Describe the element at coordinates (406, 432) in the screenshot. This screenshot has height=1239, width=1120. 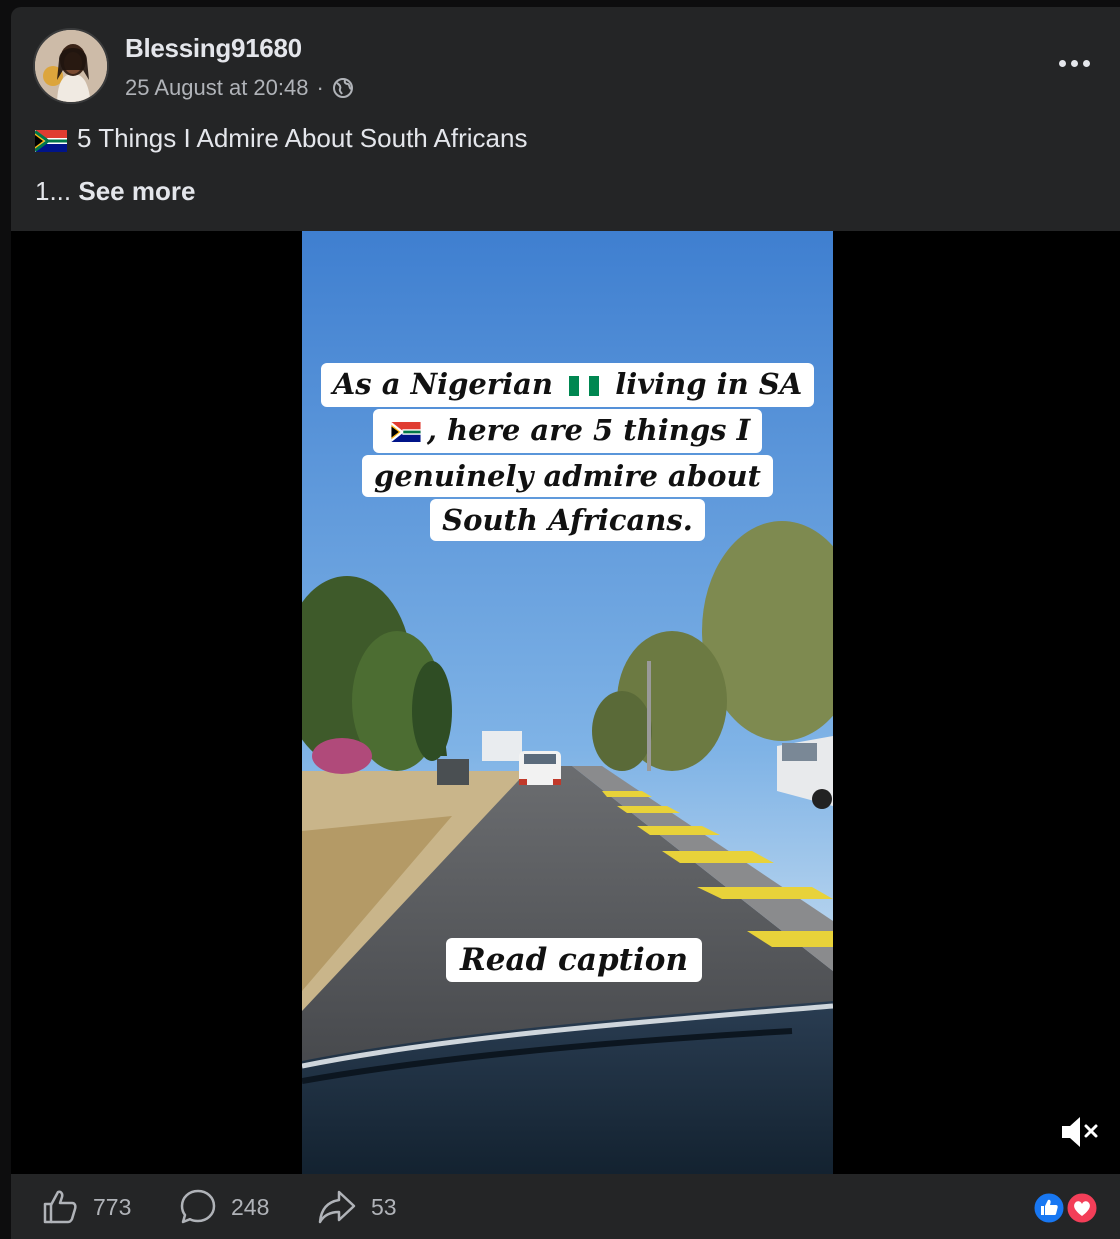
I see `south-africa-flag-icon-small` at that location.